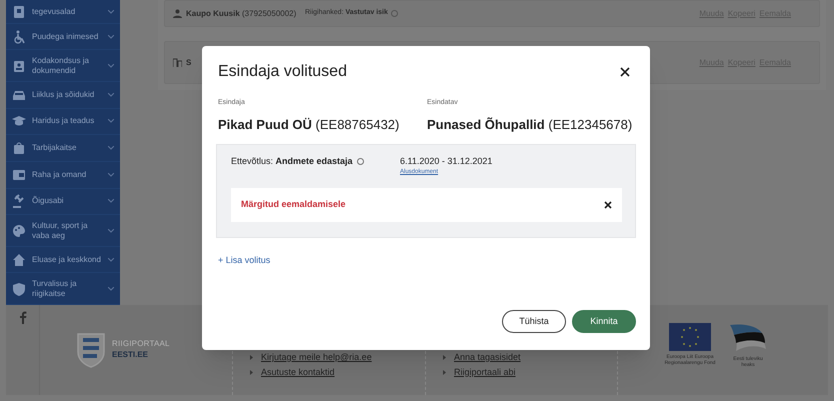 This screenshot has height=401, width=834. I want to click on person-icon, so click(177, 13).